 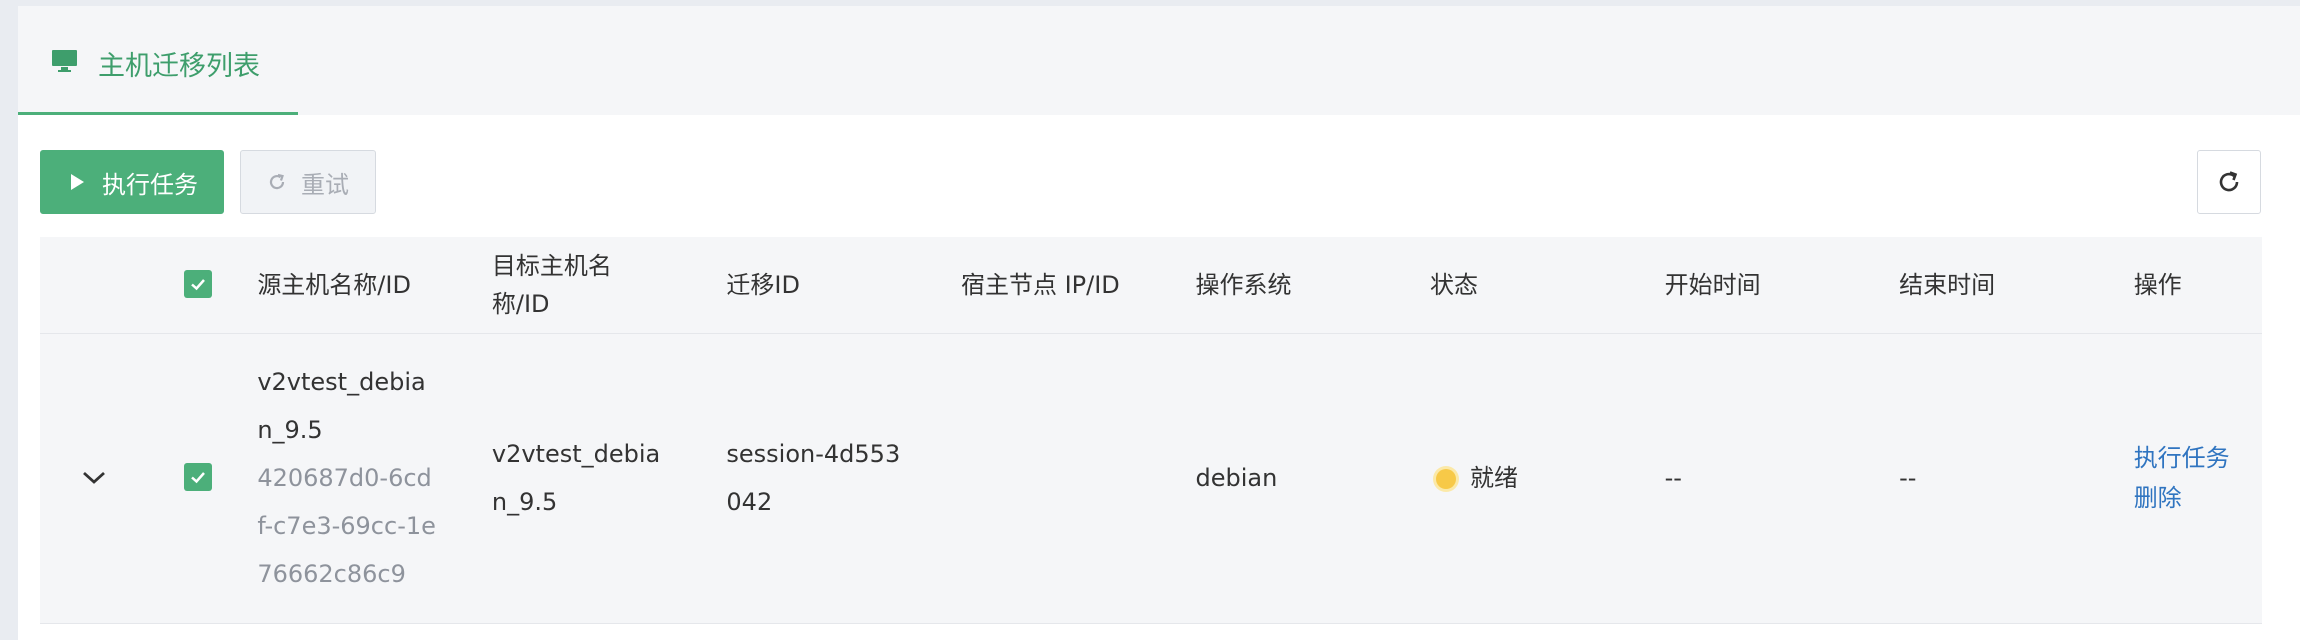 I want to click on source-id-cont: f-c7e3-69cc-1e, so click(x=346, y=526).